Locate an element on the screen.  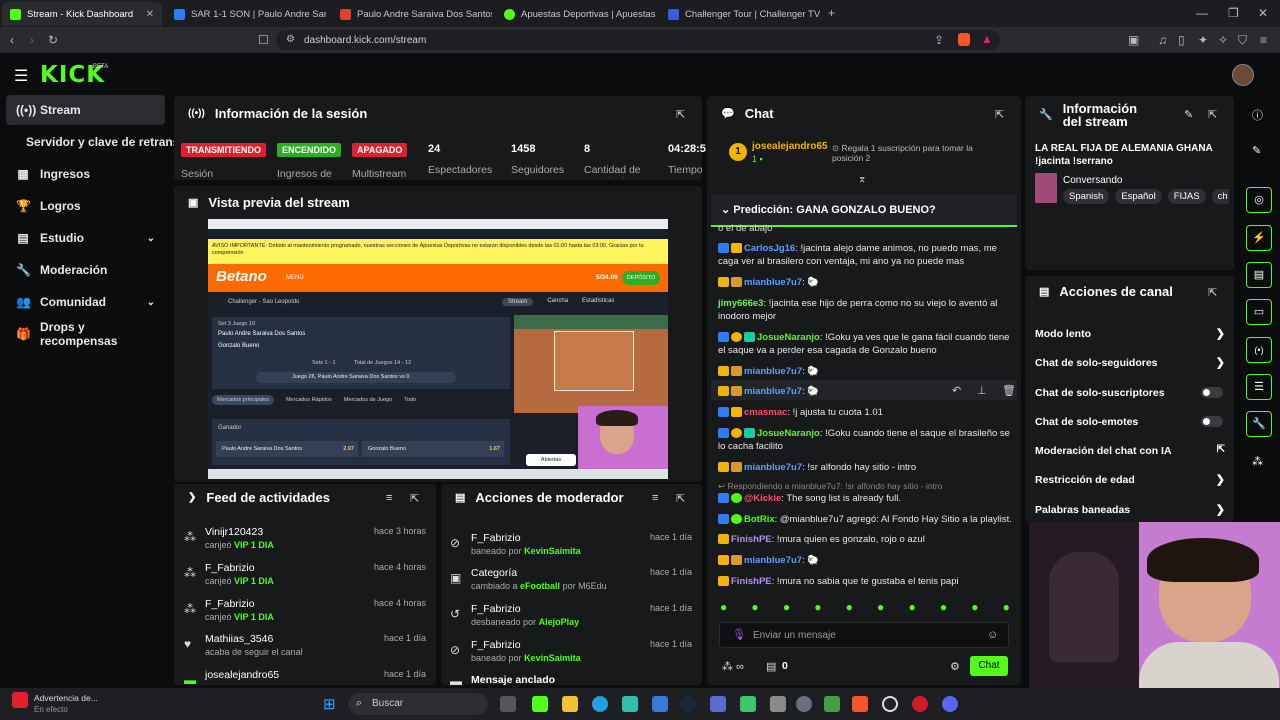
tag: Español is located at coordinates (1138, 196).